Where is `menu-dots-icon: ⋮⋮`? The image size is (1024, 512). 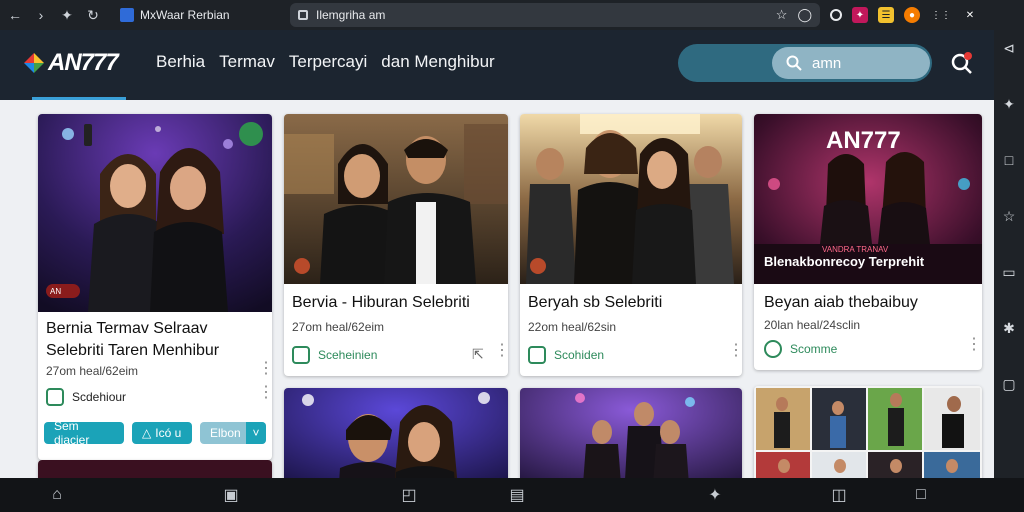
menu-dots-icon: ⋮⋮ is located at coordinates (941, 15).